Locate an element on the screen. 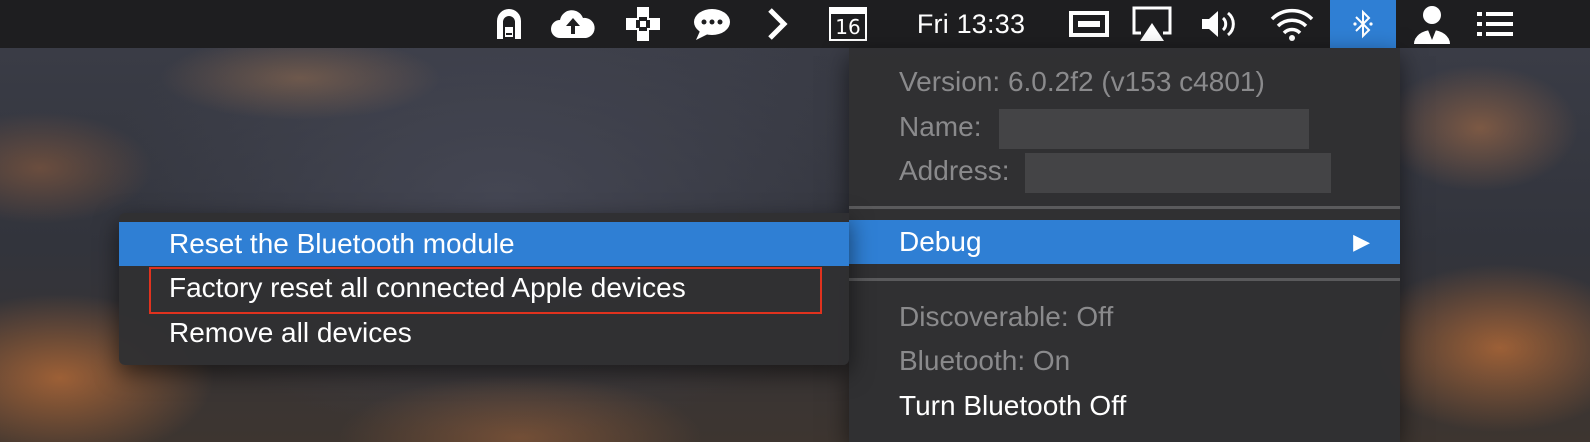  turn-bluetooth-off-item: Turn Bluetooth Off is located at coordinates (1124, 406).